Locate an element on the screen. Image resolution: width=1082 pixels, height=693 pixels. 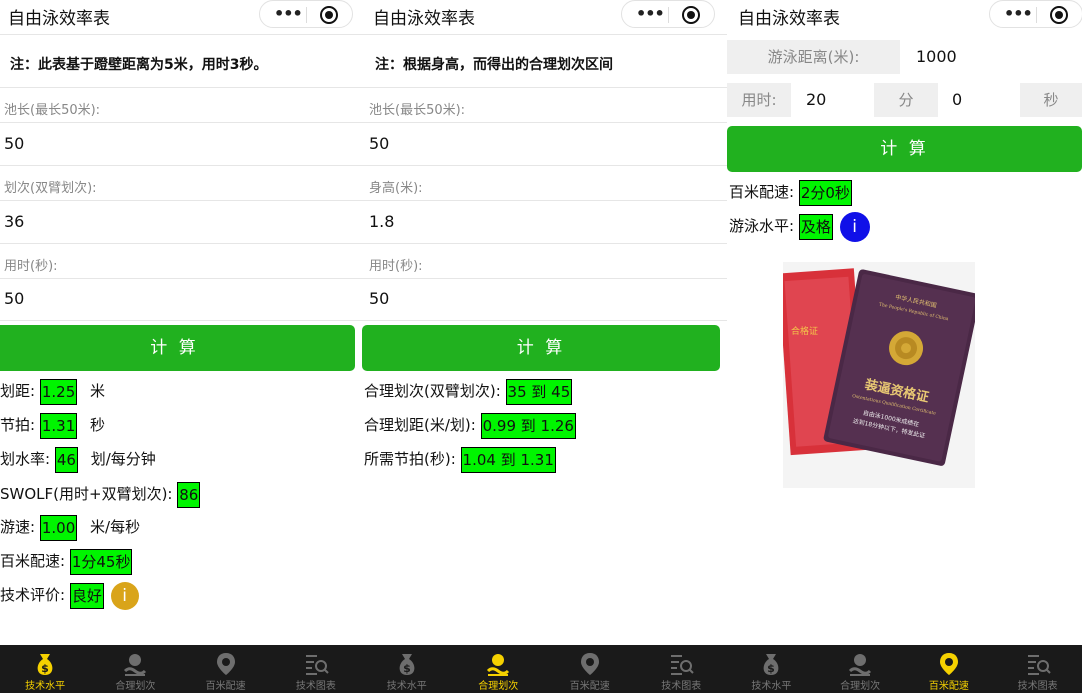
result-row-level: 游泳水平: 及格 i is located at coordinates (799, 226).